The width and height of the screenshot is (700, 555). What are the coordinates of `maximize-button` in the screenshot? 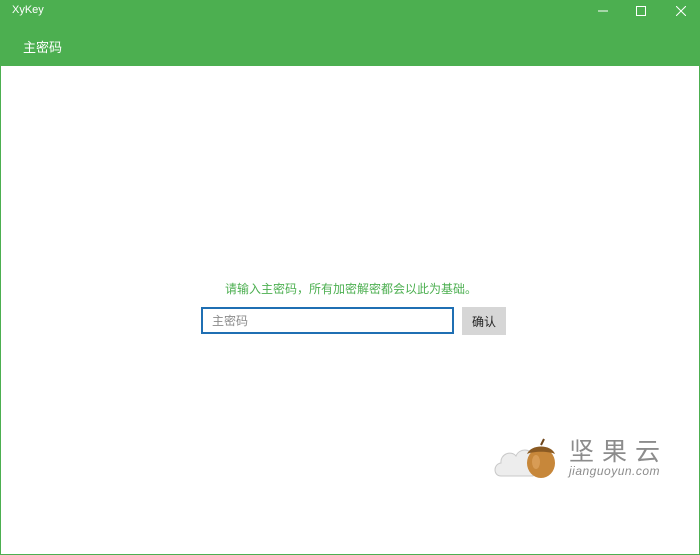 It's located at (641, 11).